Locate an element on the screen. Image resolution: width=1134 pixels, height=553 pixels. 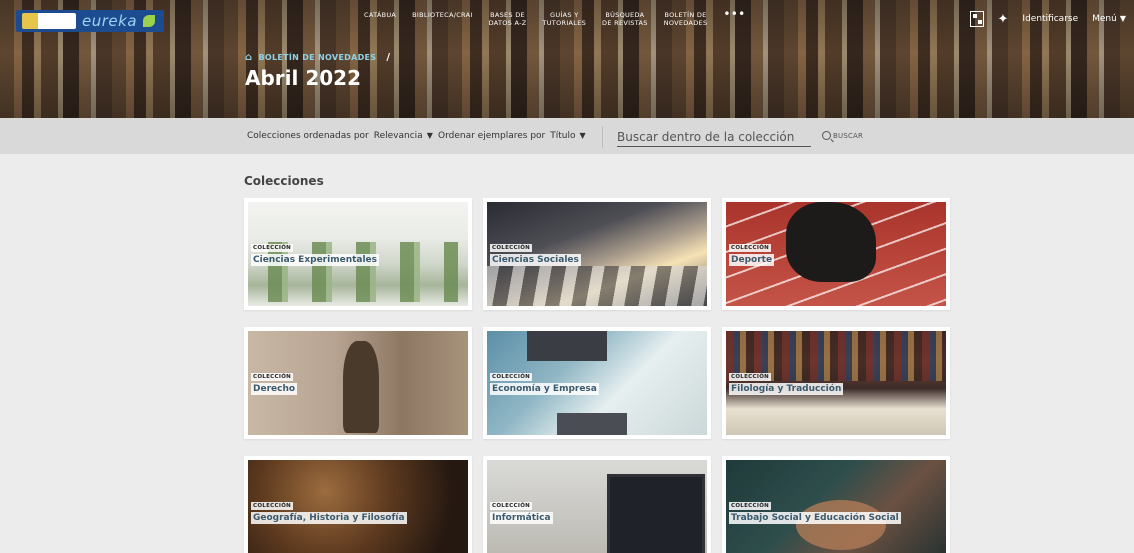
card-label: COLECCIÓN Deporte is located at coordinates (752, 250).